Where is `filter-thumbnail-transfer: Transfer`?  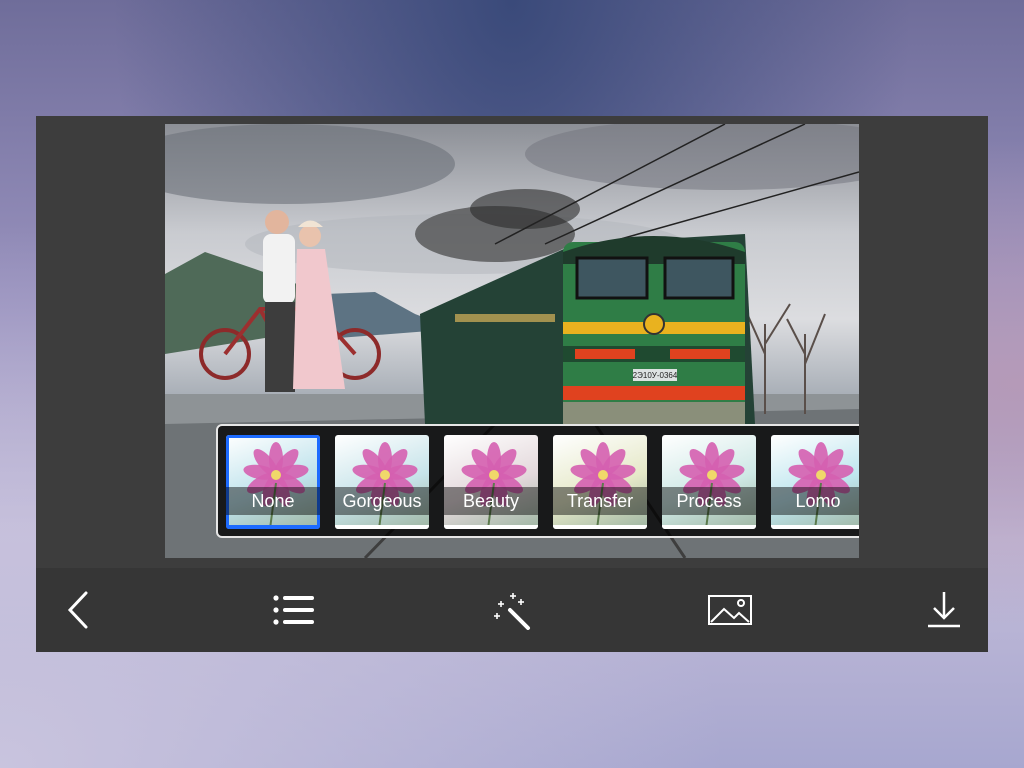
filter-thumbnail-transfer: Transfer is located at coordinates (600, 482).